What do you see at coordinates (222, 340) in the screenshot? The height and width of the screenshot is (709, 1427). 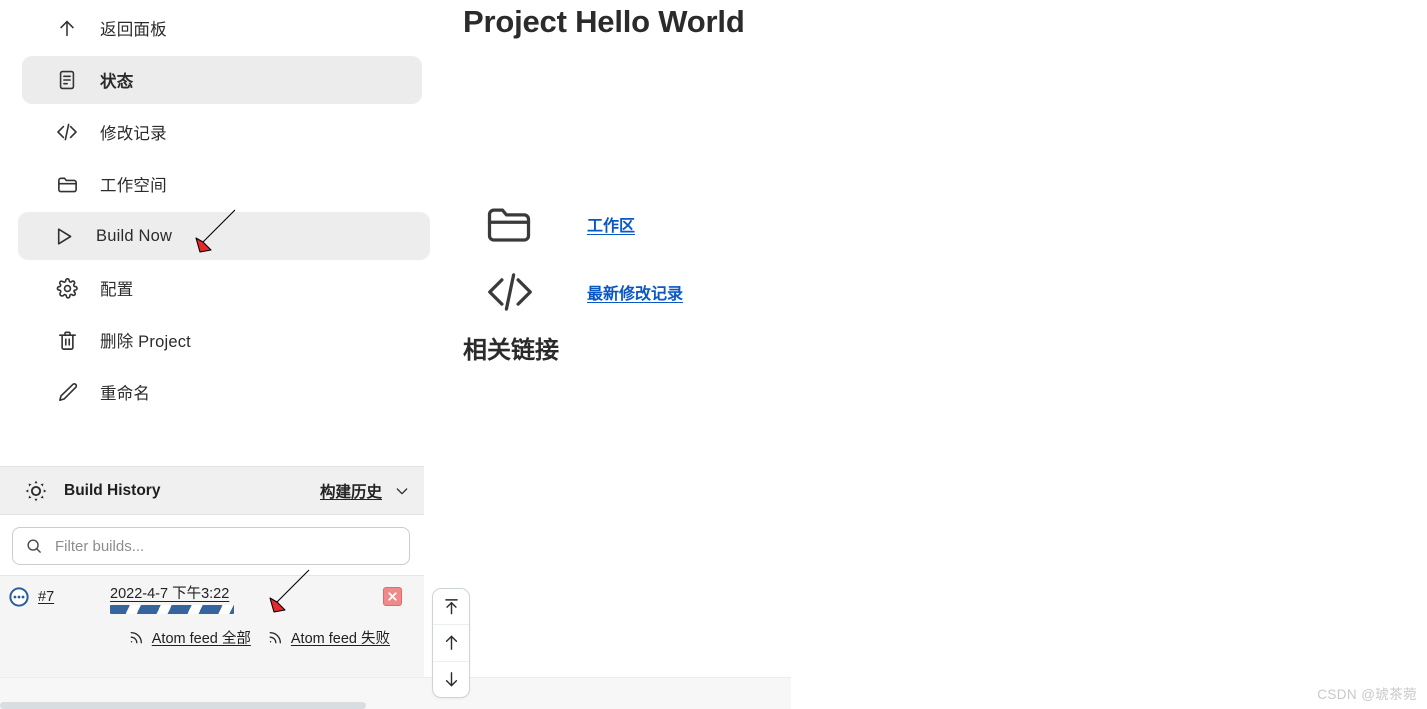 I see `sidebar-item-delete-project: 删除 Project` at bounding box center [222, 340].